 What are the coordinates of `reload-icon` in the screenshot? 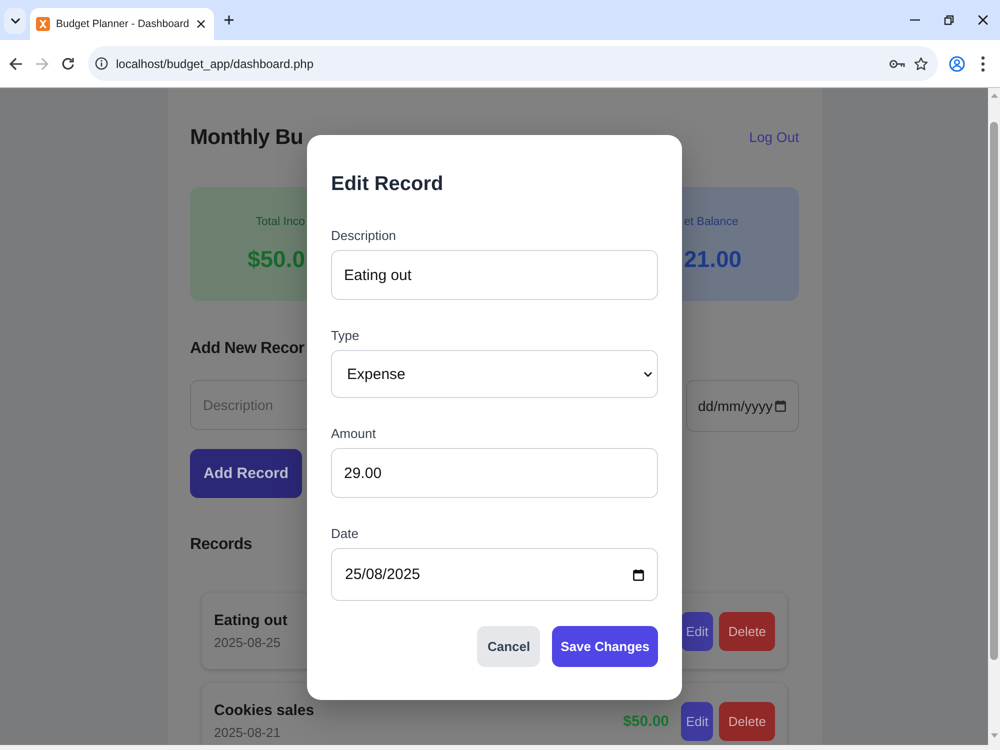 It's located at (68, 63).